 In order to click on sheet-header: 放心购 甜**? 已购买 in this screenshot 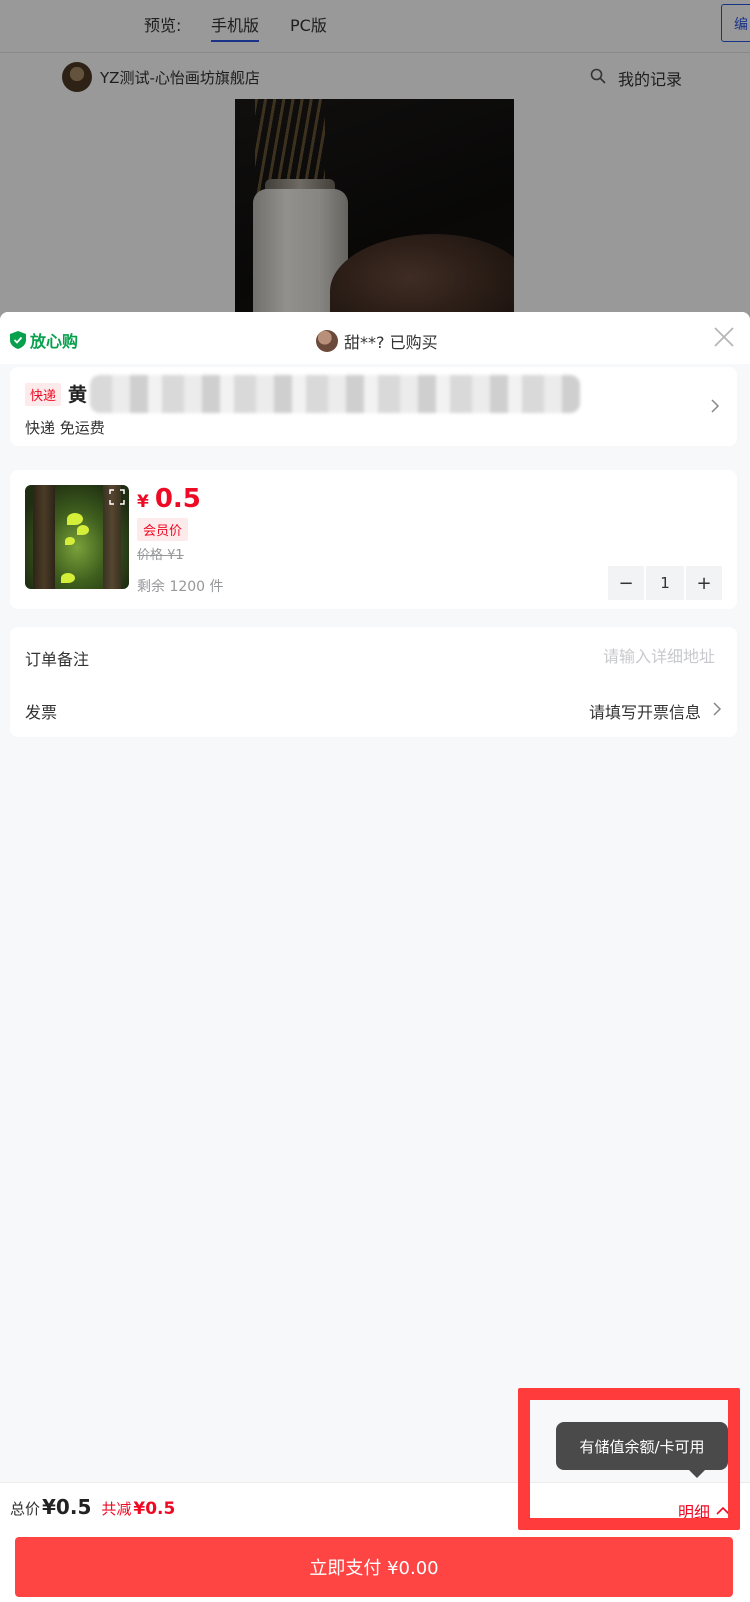, I will do `click(375, 338)`.